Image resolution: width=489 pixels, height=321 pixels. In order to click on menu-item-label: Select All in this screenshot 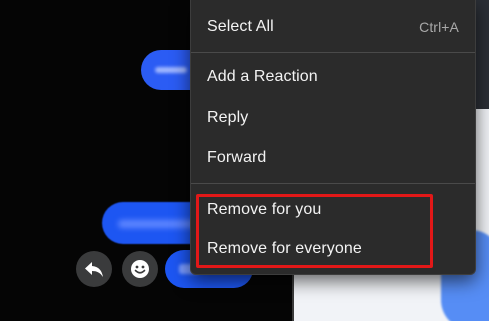, I will do `click(240, 26)`.